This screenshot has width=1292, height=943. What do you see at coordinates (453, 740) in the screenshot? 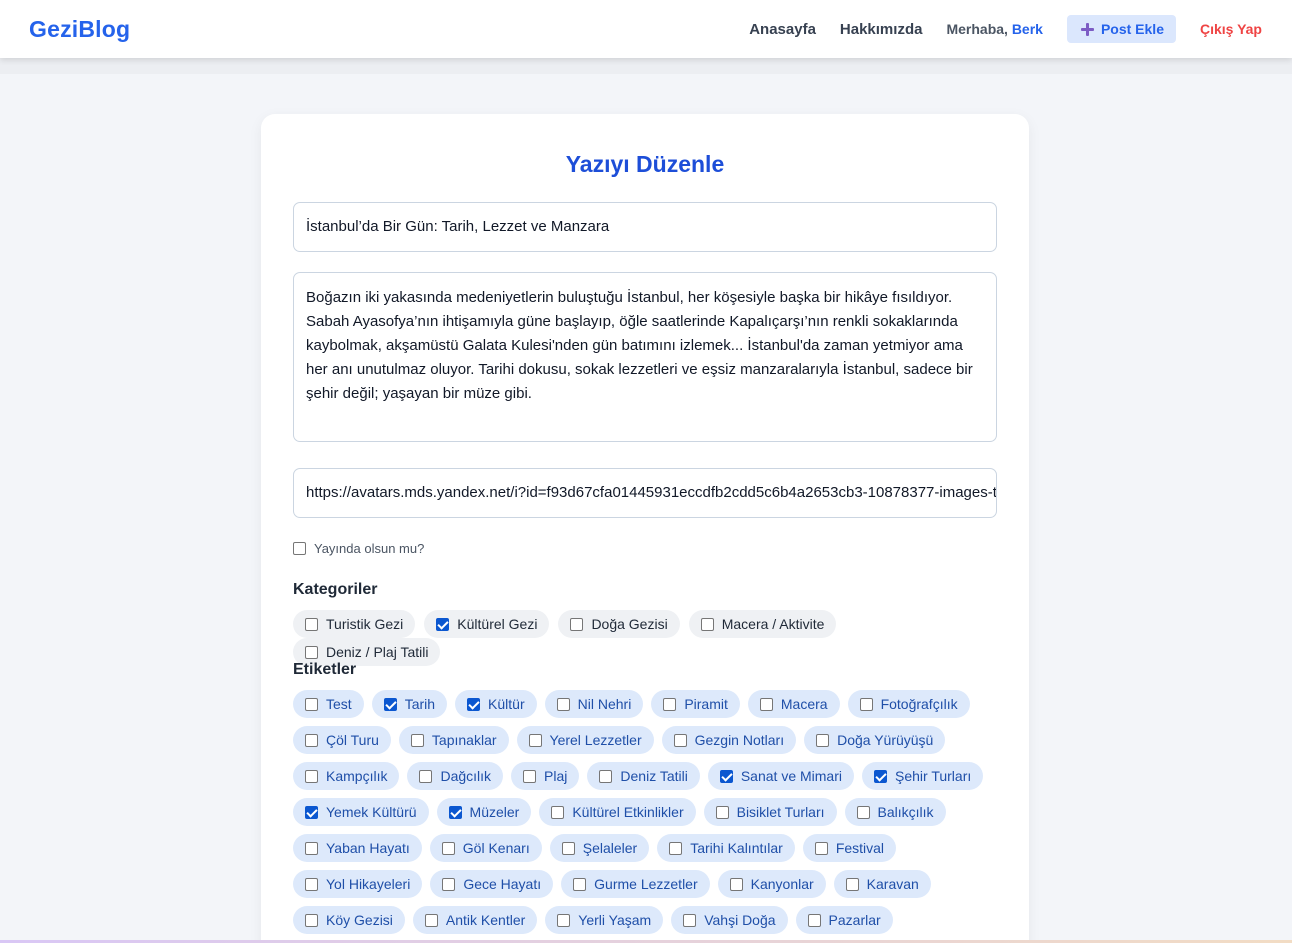
I see `tag-chip: Tapınaklar` at bounding box center [453, 740].